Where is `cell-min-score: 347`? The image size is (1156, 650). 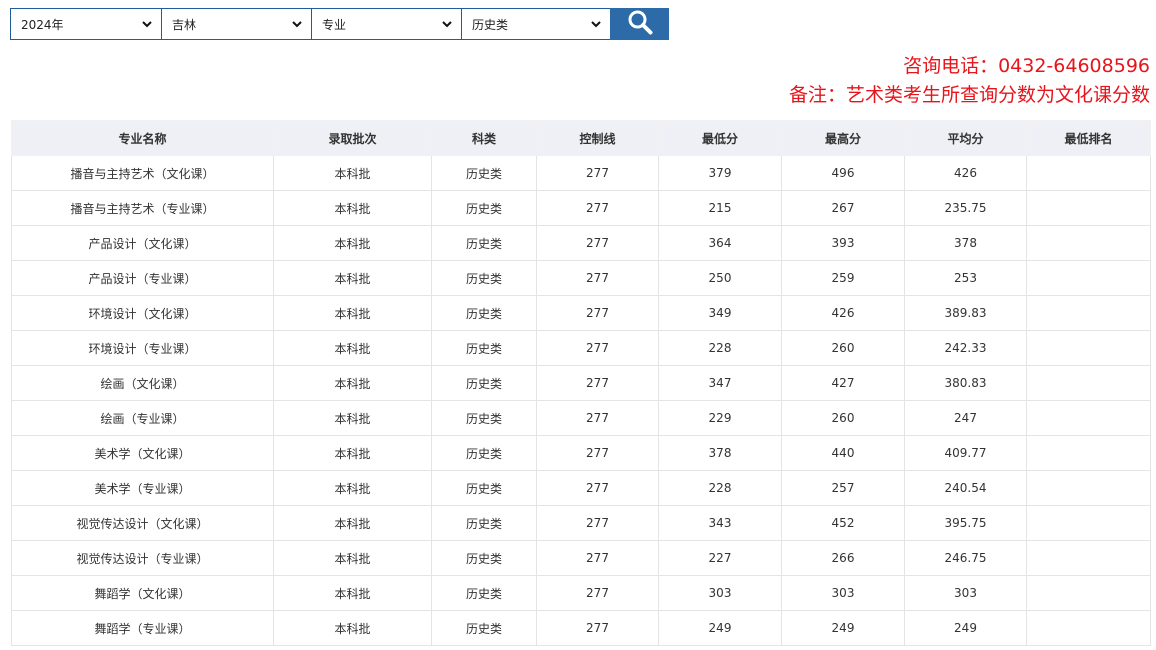
cell-min-score: 347 is located at coordinates (720, 383).